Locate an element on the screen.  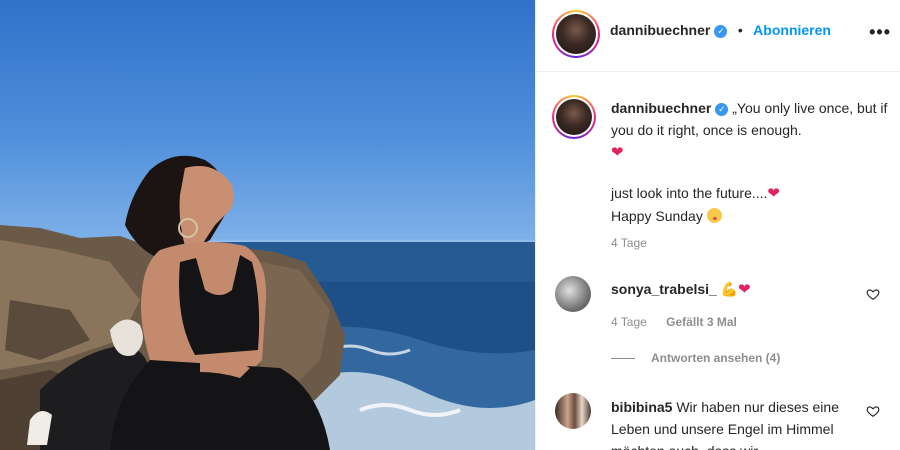
comment-username: sonya_trabelsi_ is located at coordinates (664, 289).